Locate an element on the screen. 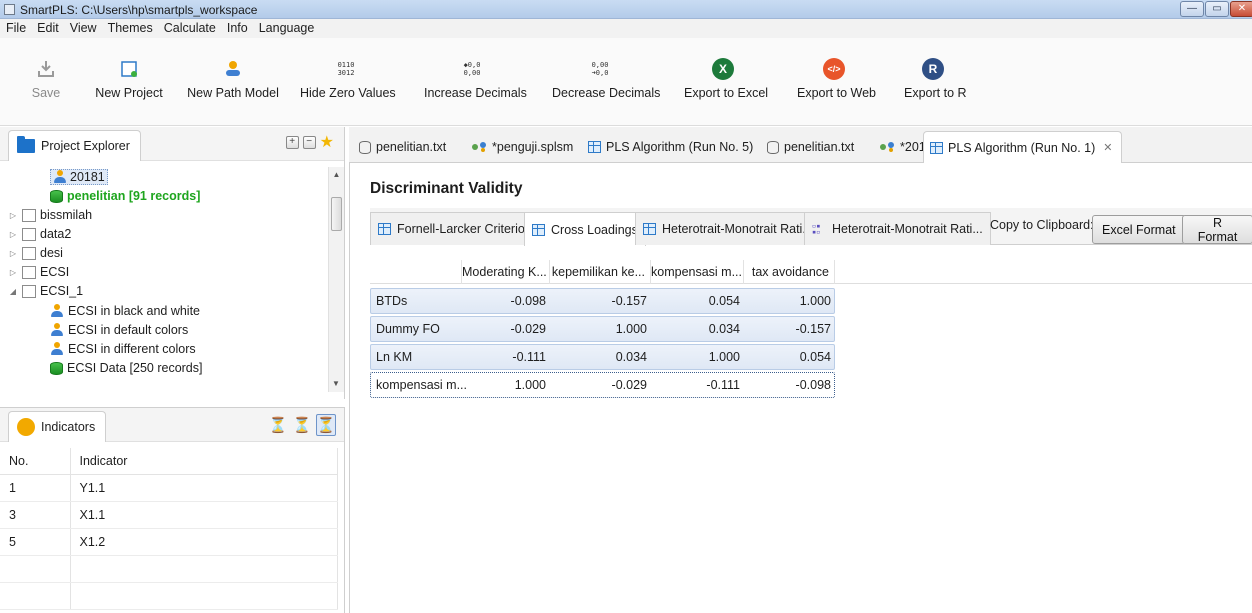 The image size is (1252, 613). row-header-corner is located at coordinates (416, 272).